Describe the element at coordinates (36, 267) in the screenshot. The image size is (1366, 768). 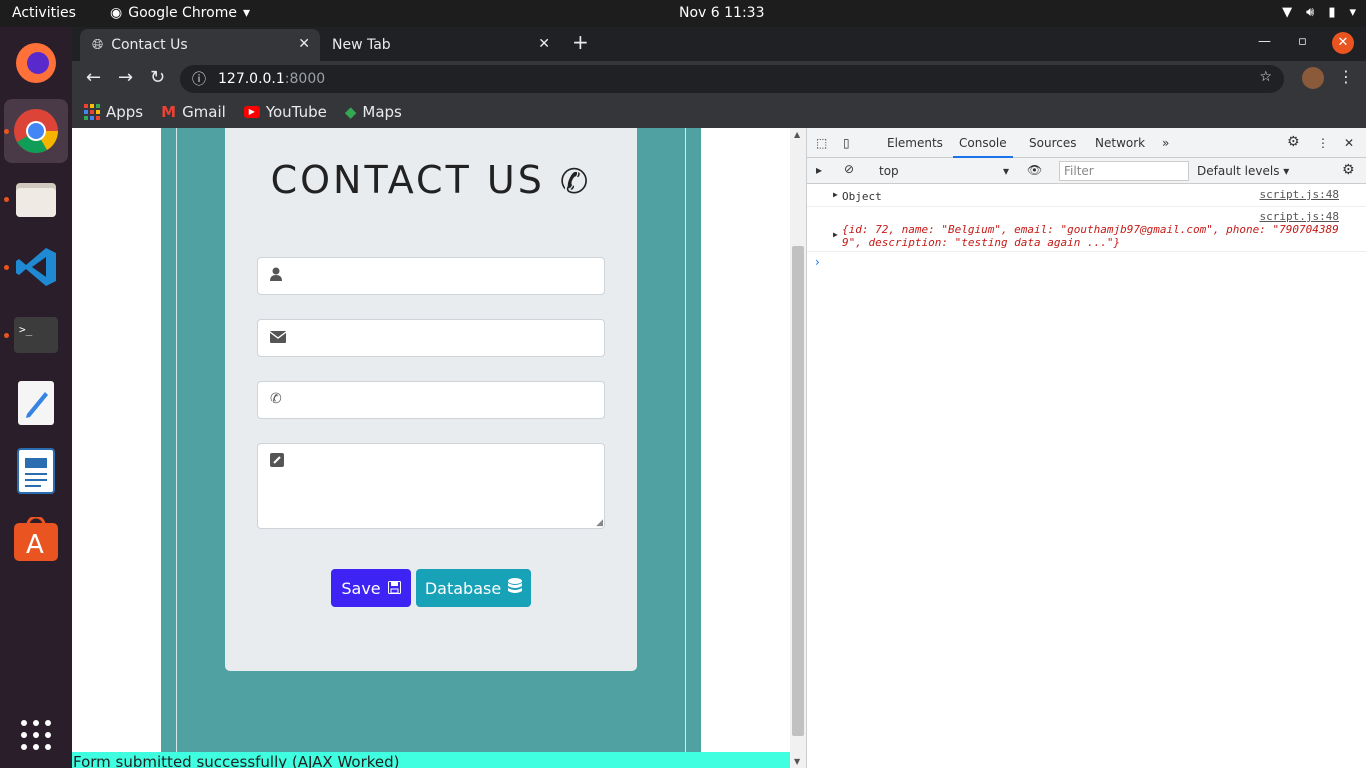
I see `vscode-icon` at that location.